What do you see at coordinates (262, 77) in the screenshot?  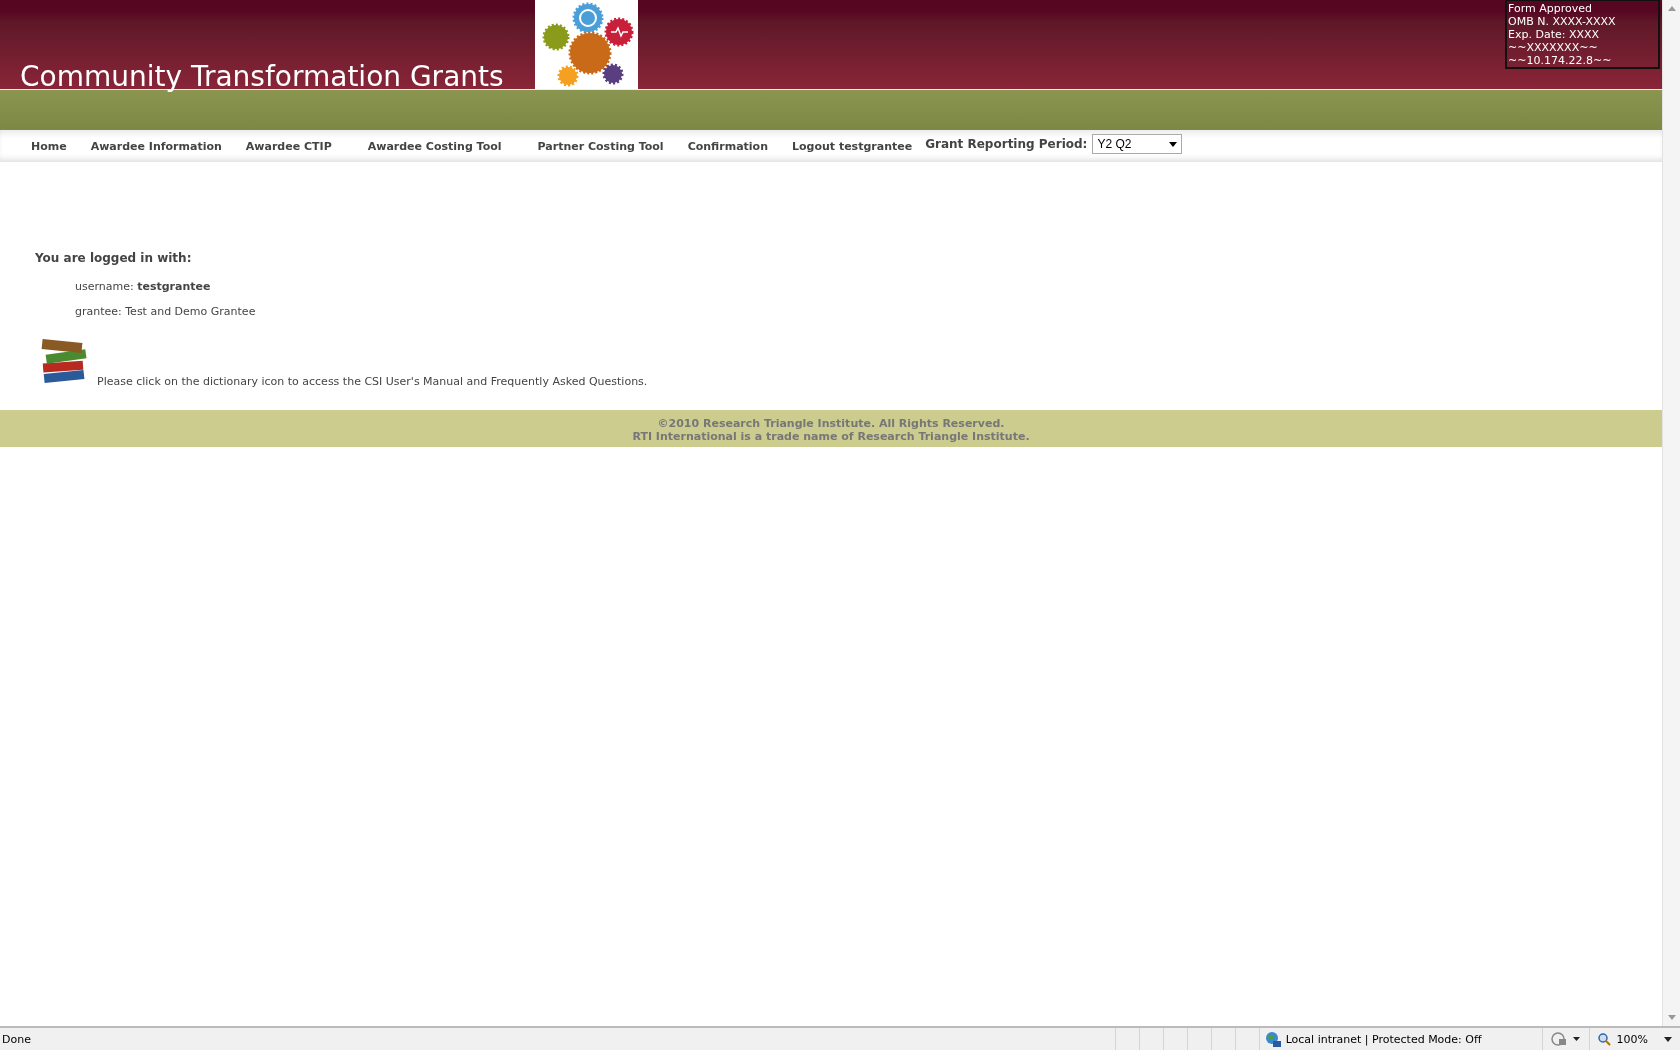 I see `site-title: Community Transformation Grants` at bounding box center [262, 77].